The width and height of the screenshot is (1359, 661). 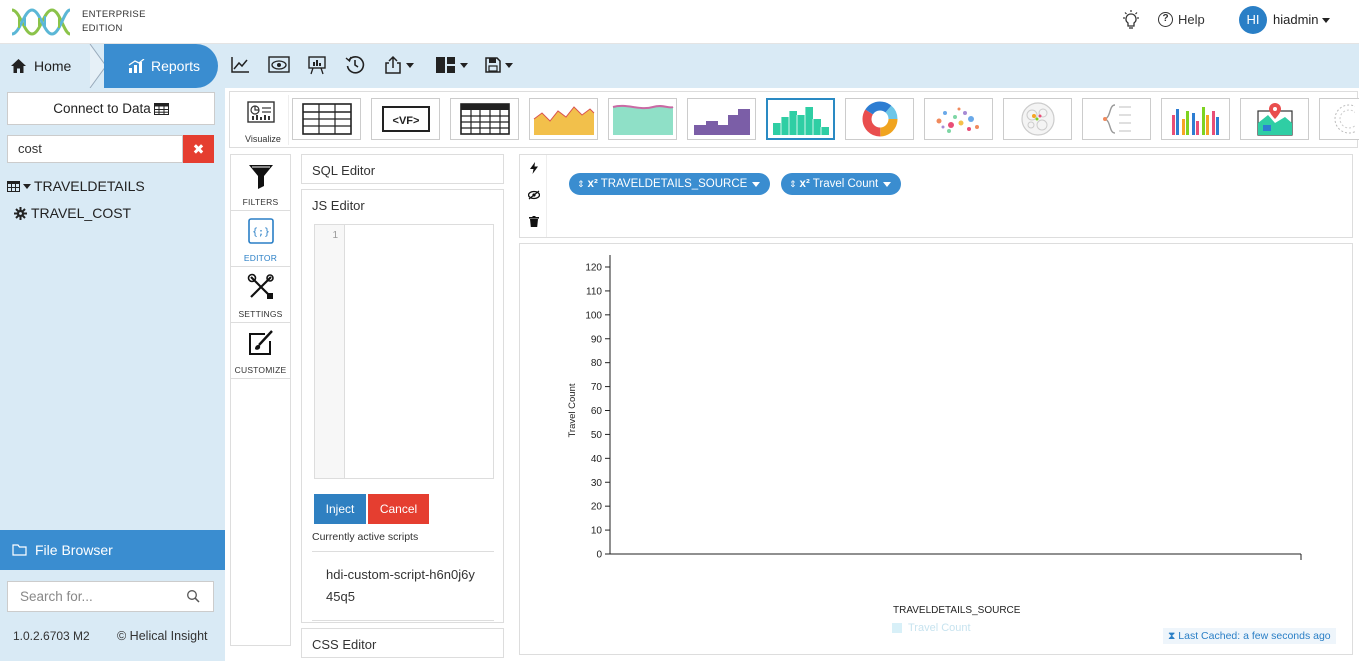 What do you see at coordinates (572, 410) in the screenshot?
I see `y-axis-label: Travel Count` at bounding box center [572, 410].